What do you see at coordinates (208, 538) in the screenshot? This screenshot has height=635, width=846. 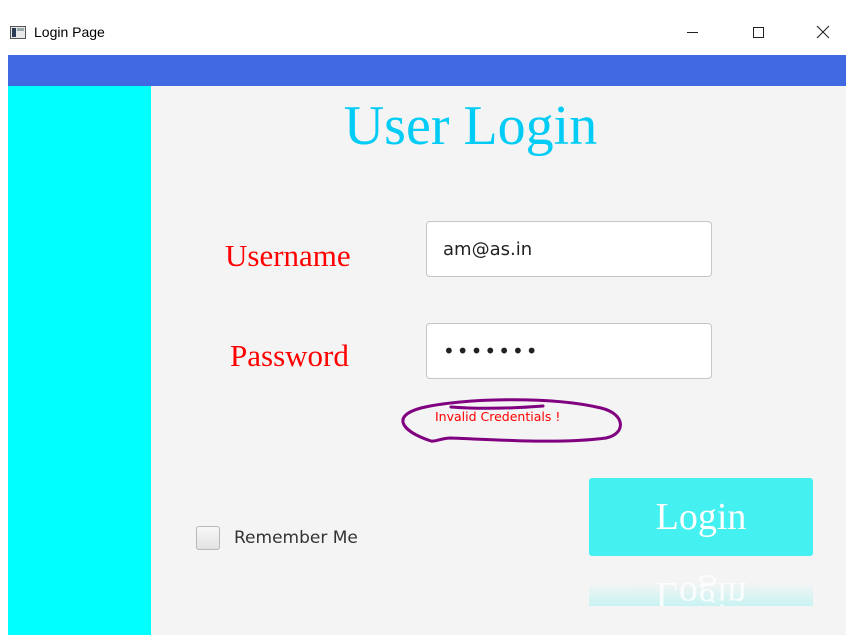 I see `remember-me-checkbox` at bounding box center [208, 538].